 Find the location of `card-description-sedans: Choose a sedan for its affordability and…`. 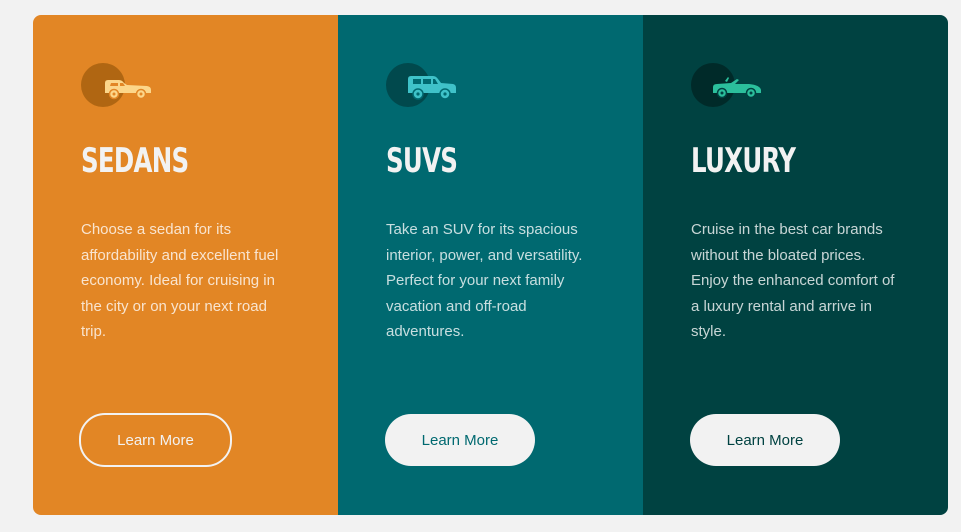

card-description-sedans: Choose a sedan for its affordability and… is located at coordinates (180, 280).